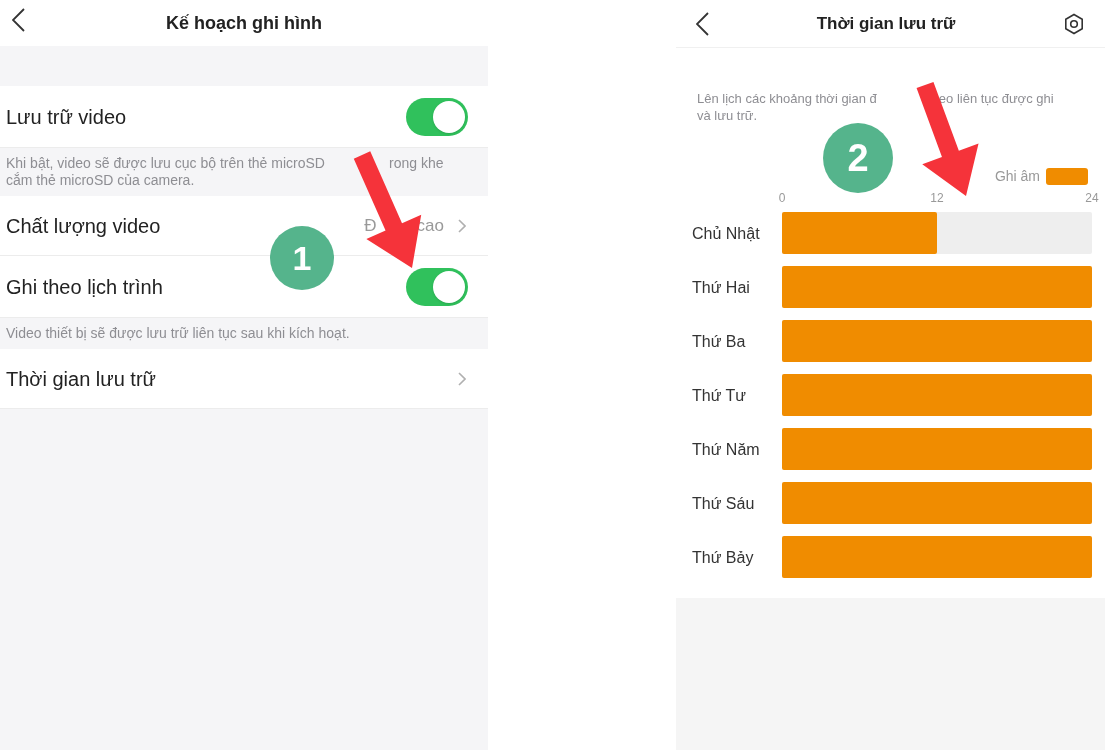  I want to click on axis-tick: 12, so click(937, 198).